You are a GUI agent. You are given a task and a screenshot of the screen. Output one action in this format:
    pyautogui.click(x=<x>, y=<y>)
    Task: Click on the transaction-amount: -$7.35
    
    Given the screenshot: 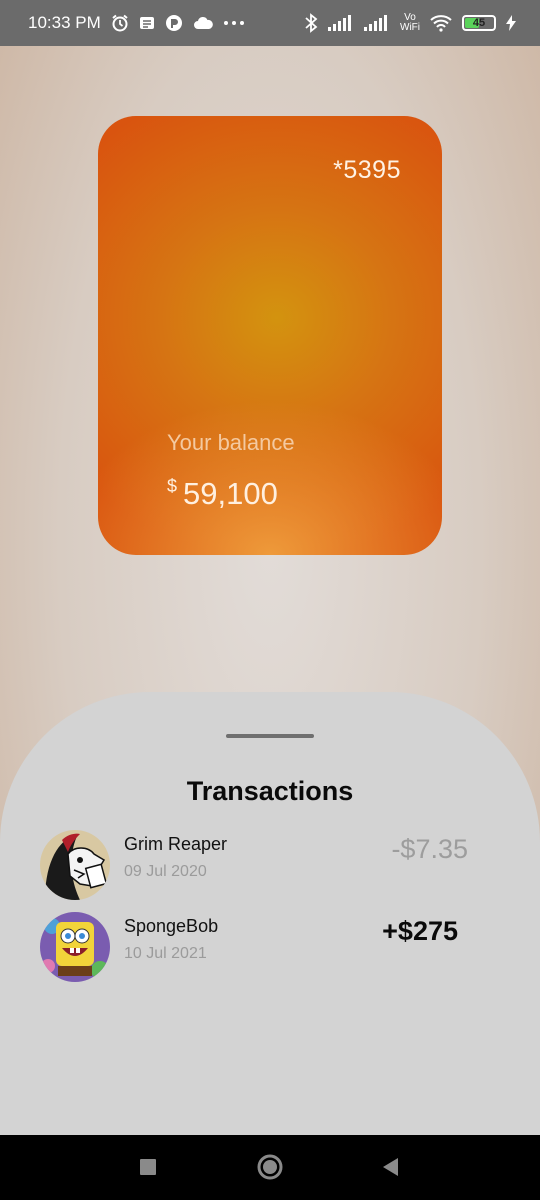 What is the action you would take?
    pyautogui.click(x=429, y=849)
    